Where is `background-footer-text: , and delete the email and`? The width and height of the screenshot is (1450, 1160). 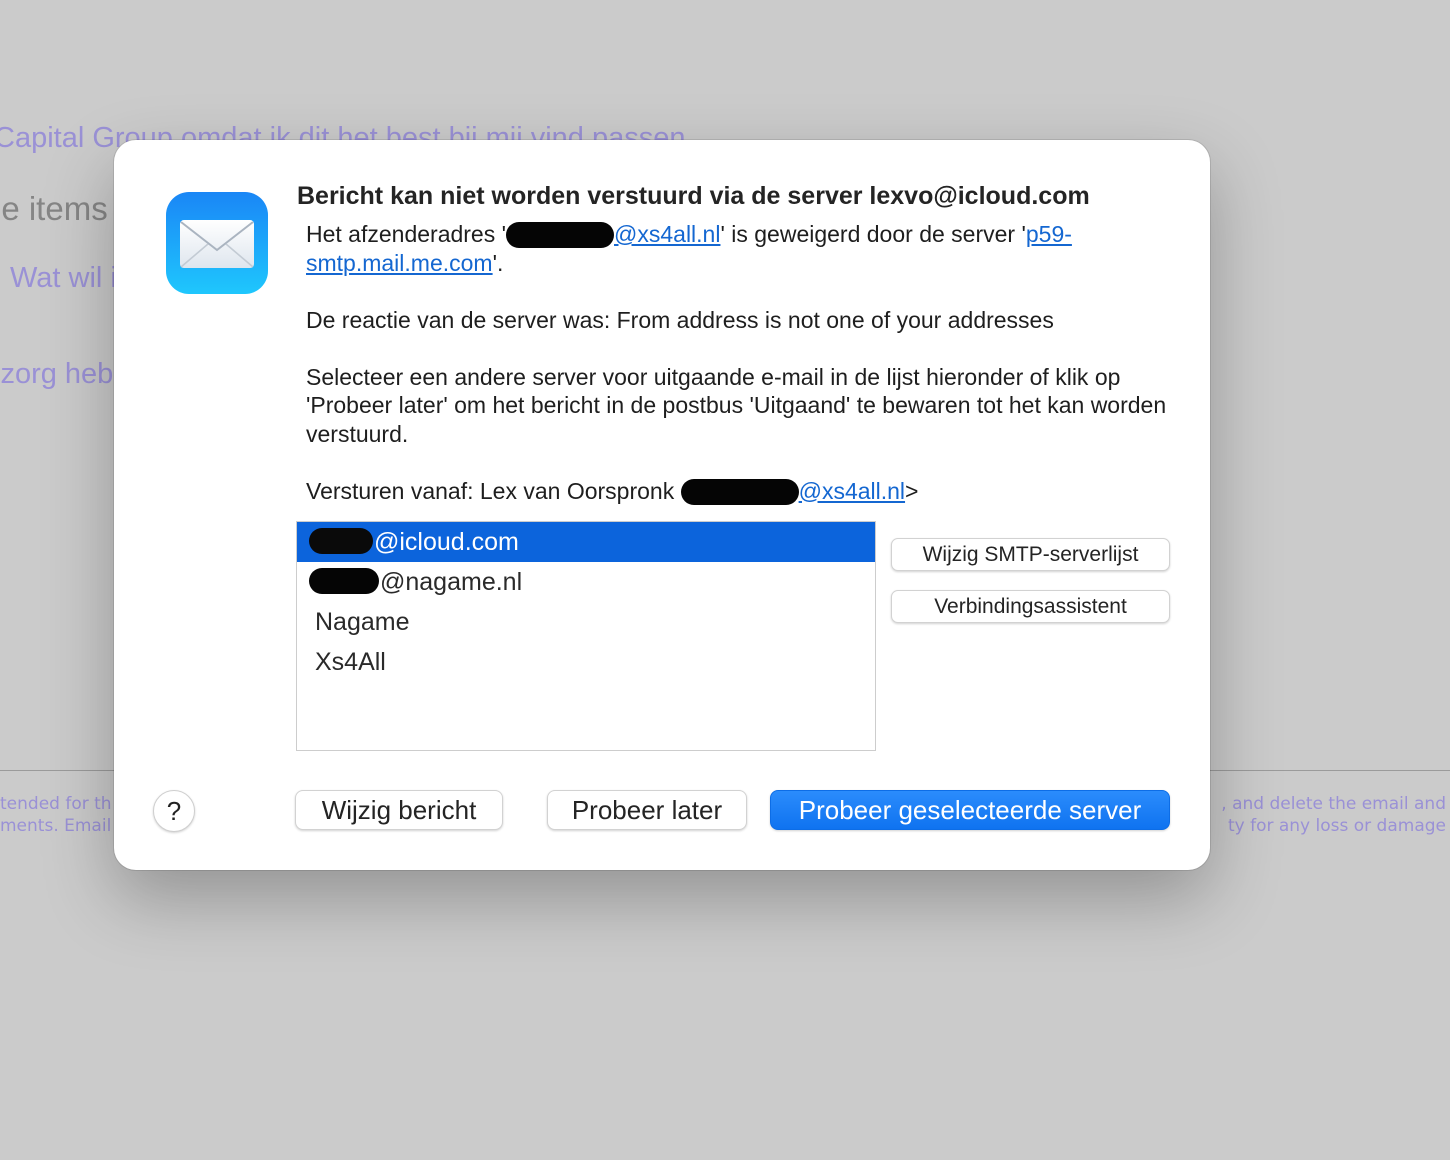
background-footer-text: , and delete the email and is located at coordinates (1333, 804).